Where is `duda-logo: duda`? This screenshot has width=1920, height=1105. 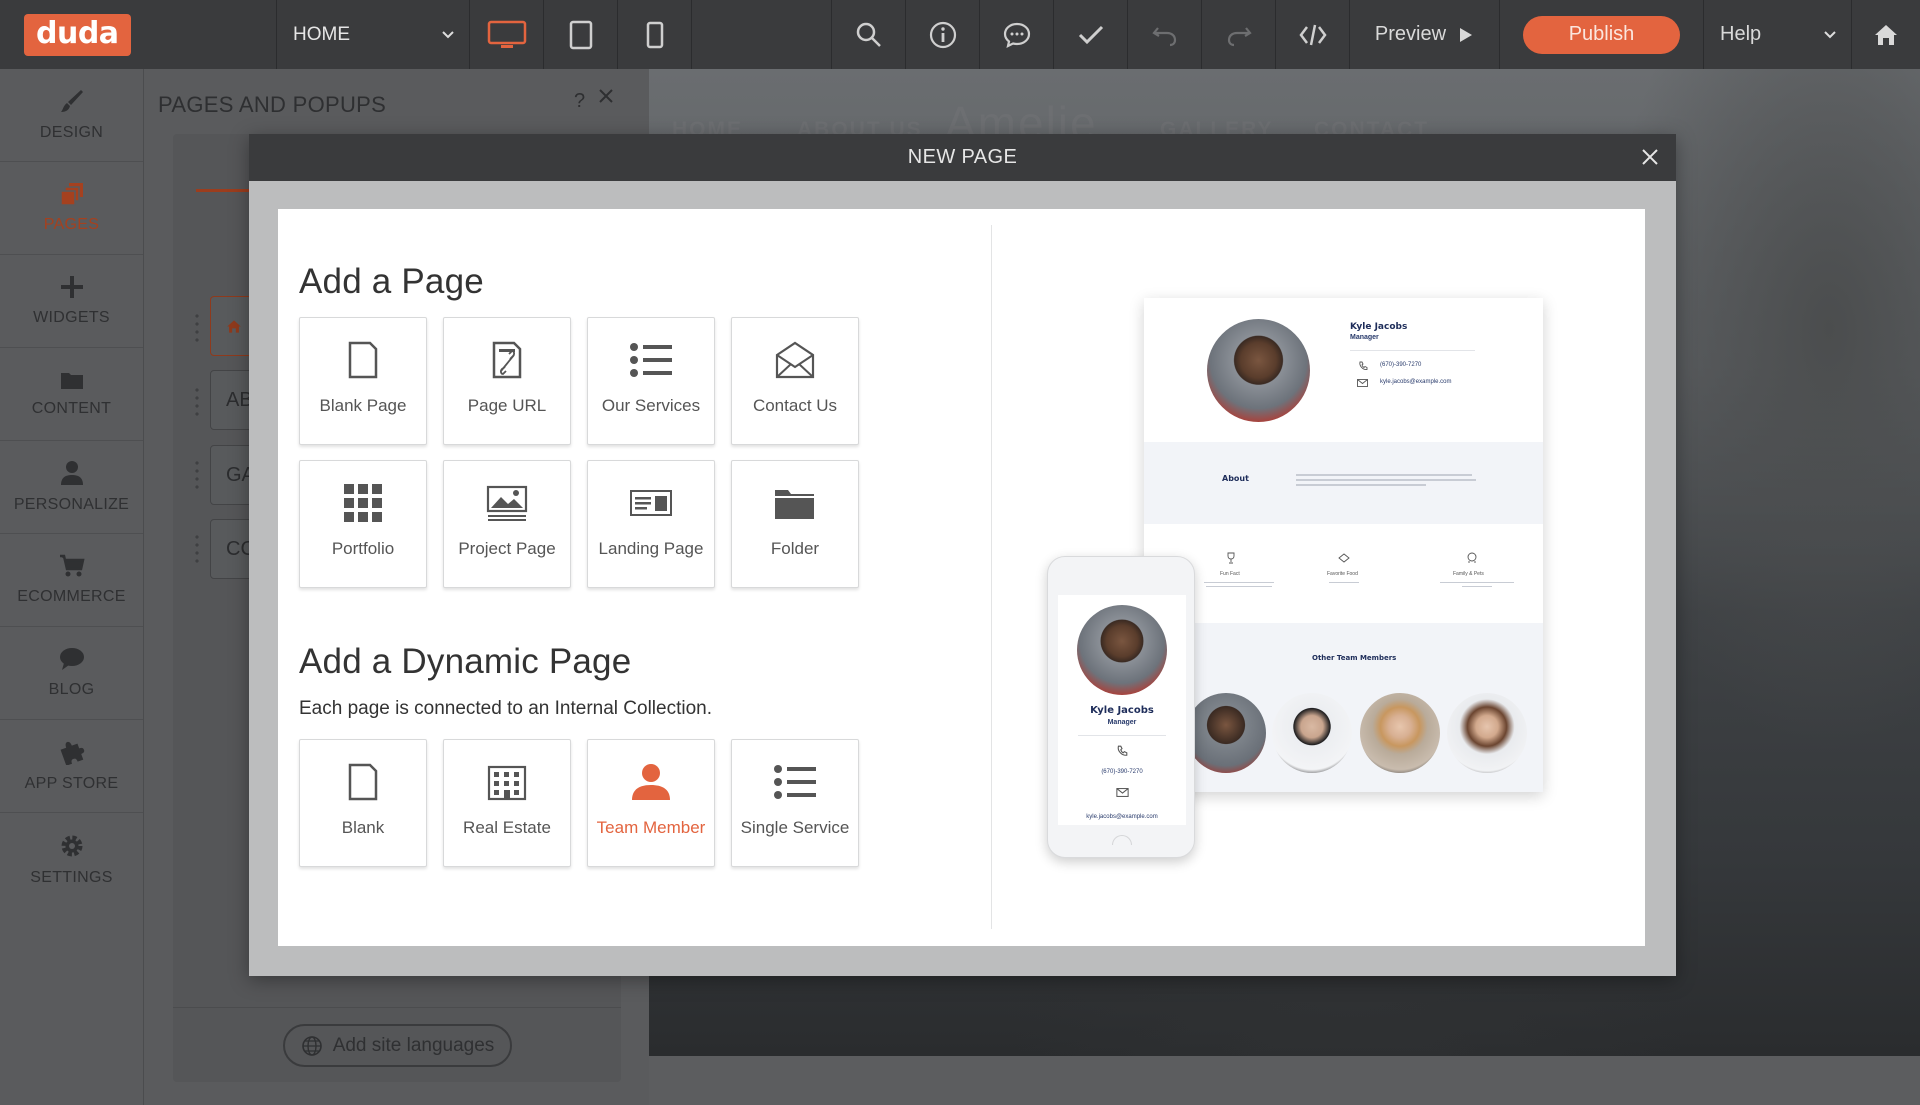
duda-logo: duda is located at coordinates (77, 34).